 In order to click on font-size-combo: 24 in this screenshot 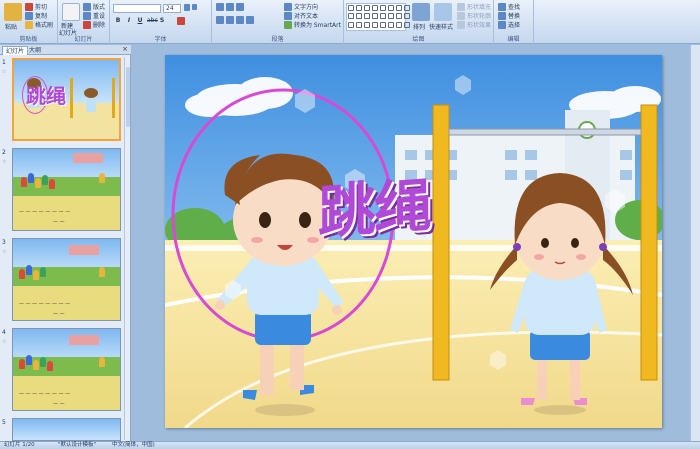, I will do `click(172, 8)`.